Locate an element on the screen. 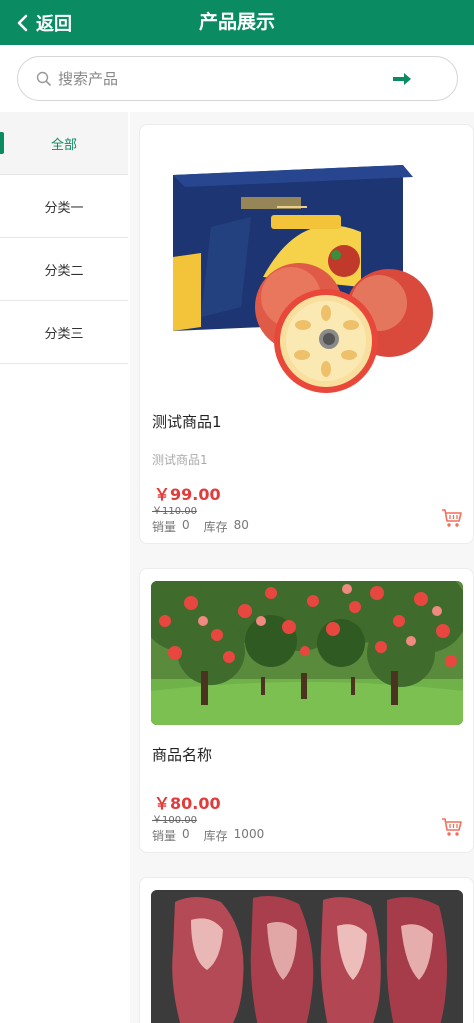 This screenshot has height=1023, width=474. sidebar-item-label: 分类二 is located at coordinates (64, 271).